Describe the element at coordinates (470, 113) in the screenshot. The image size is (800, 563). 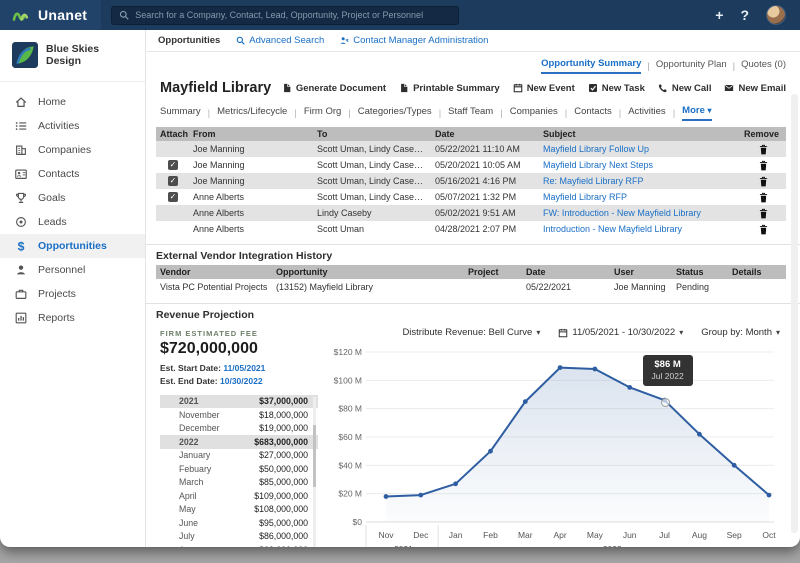
I see `tab-staff-team: Staff Team` at that location.